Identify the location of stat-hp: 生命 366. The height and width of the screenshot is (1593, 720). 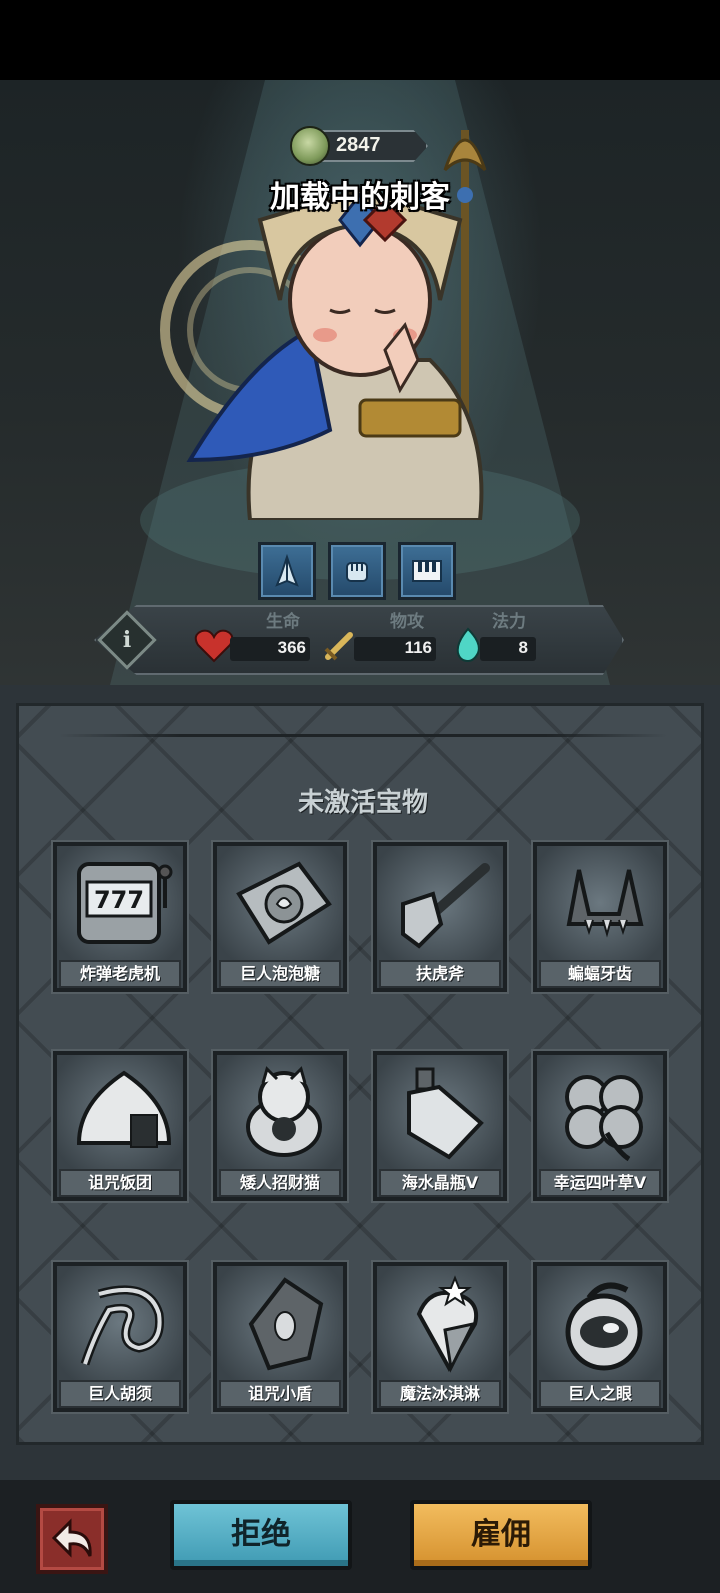
(254, 640).